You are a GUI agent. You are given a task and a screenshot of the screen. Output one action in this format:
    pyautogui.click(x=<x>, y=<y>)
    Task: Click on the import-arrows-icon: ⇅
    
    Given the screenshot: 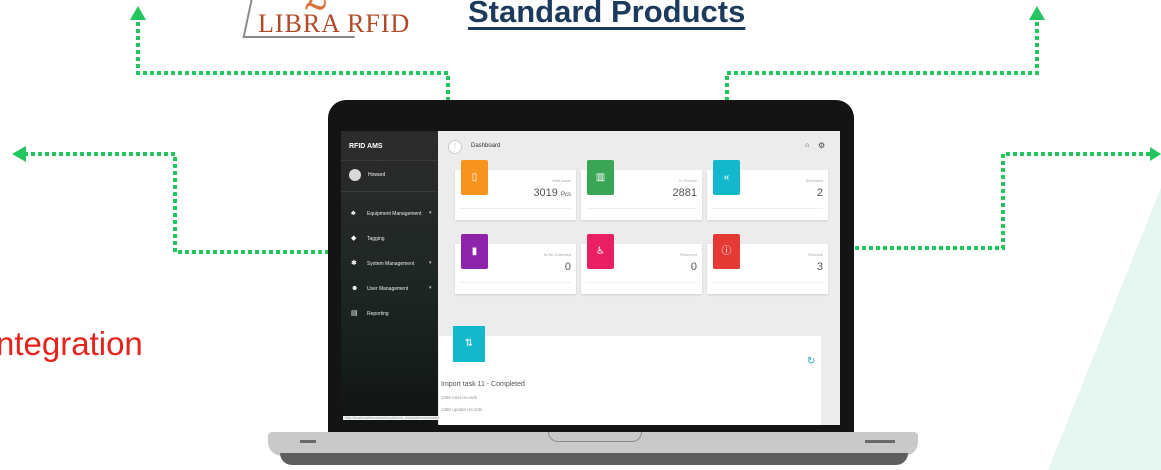 What is the action you would take?
    pyautogui.click(x=469, y=344)
    